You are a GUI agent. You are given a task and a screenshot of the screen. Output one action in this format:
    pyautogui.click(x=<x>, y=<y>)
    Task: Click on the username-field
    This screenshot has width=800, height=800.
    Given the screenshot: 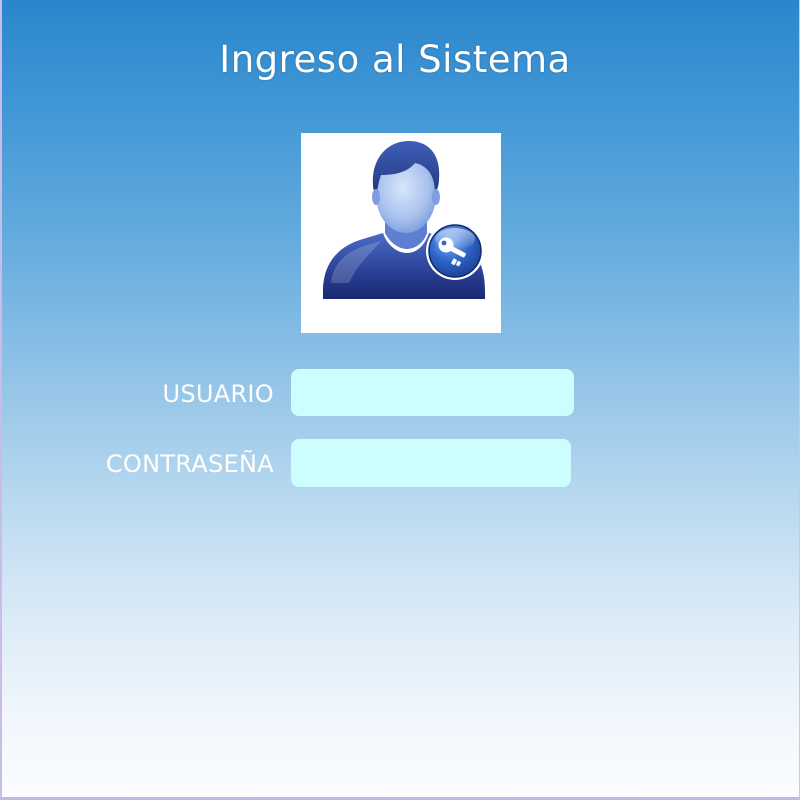 What is the action you would take?
    pyautogui.click(x=432, y=392)
    